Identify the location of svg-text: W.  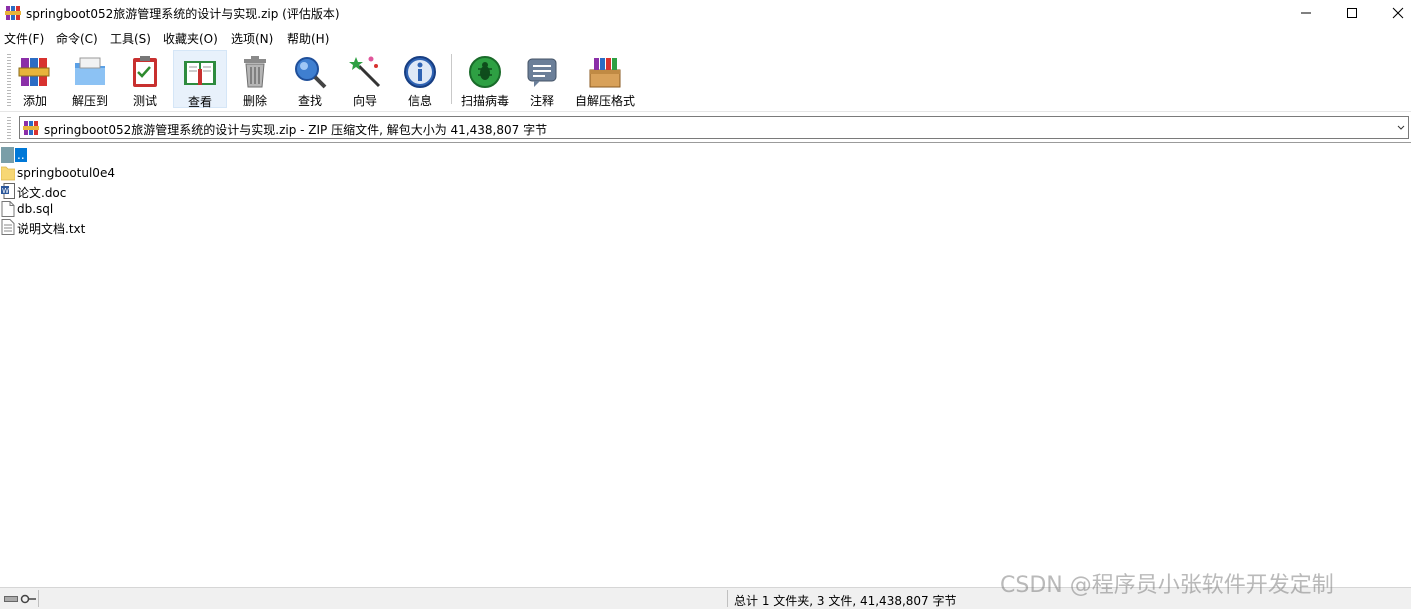
(5, 191).